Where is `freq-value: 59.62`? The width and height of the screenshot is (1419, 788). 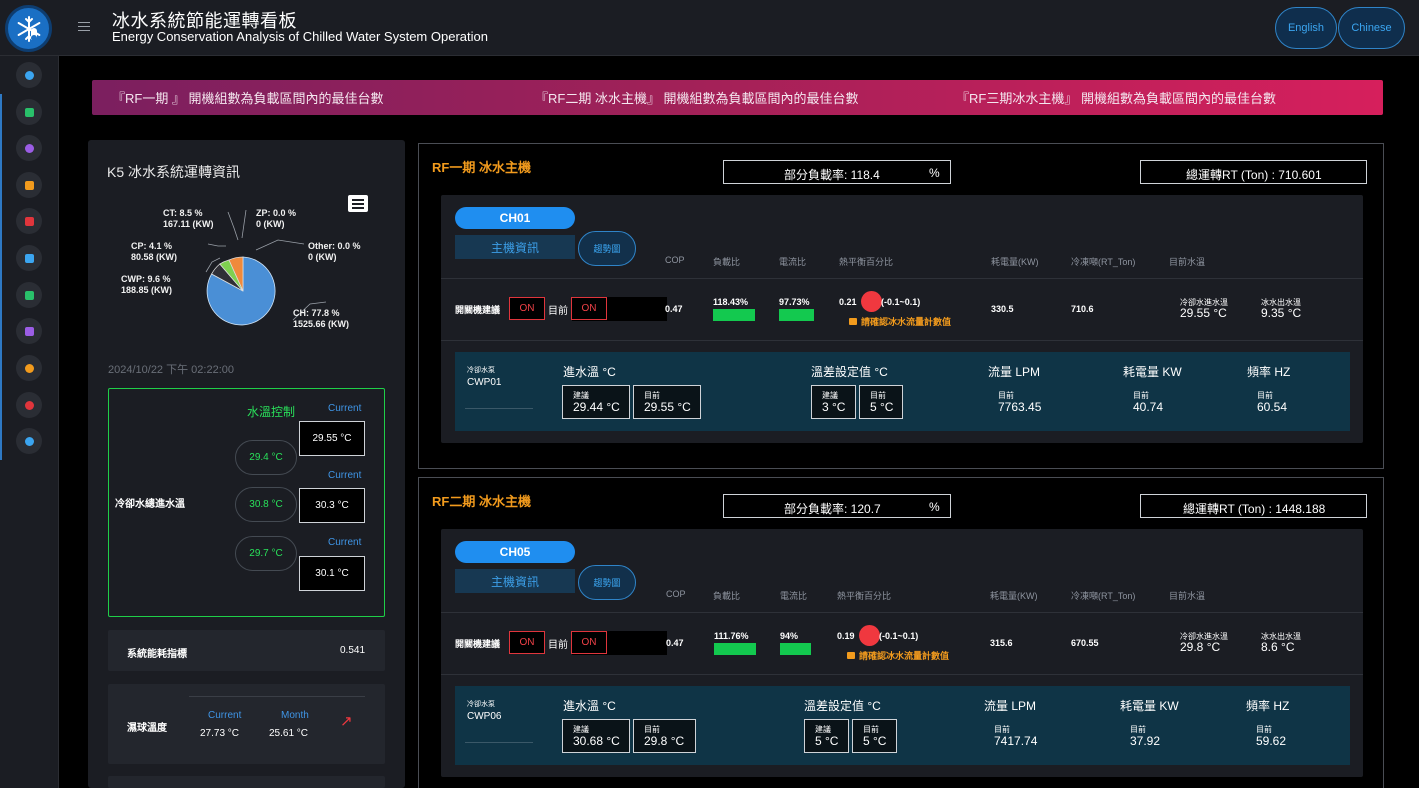 freq-value: 59.62 is located at coordinates (1271, 741).